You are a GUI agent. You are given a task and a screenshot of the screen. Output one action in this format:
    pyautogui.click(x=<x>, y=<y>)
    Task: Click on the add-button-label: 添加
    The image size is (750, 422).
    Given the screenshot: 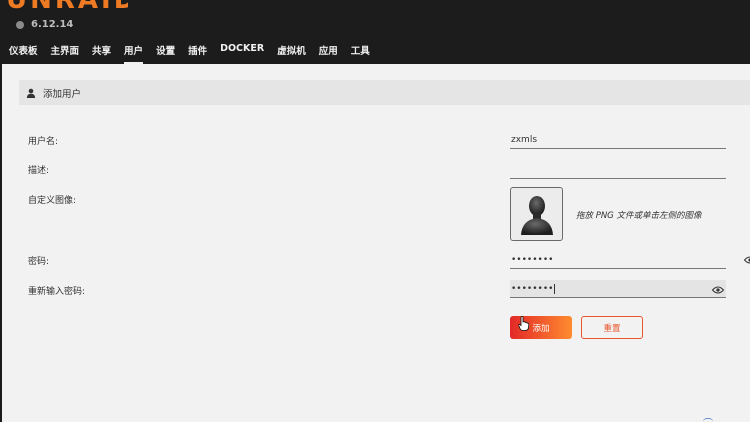 What is the action you would take?
    pyautogui.click(x=541, y=328)
    